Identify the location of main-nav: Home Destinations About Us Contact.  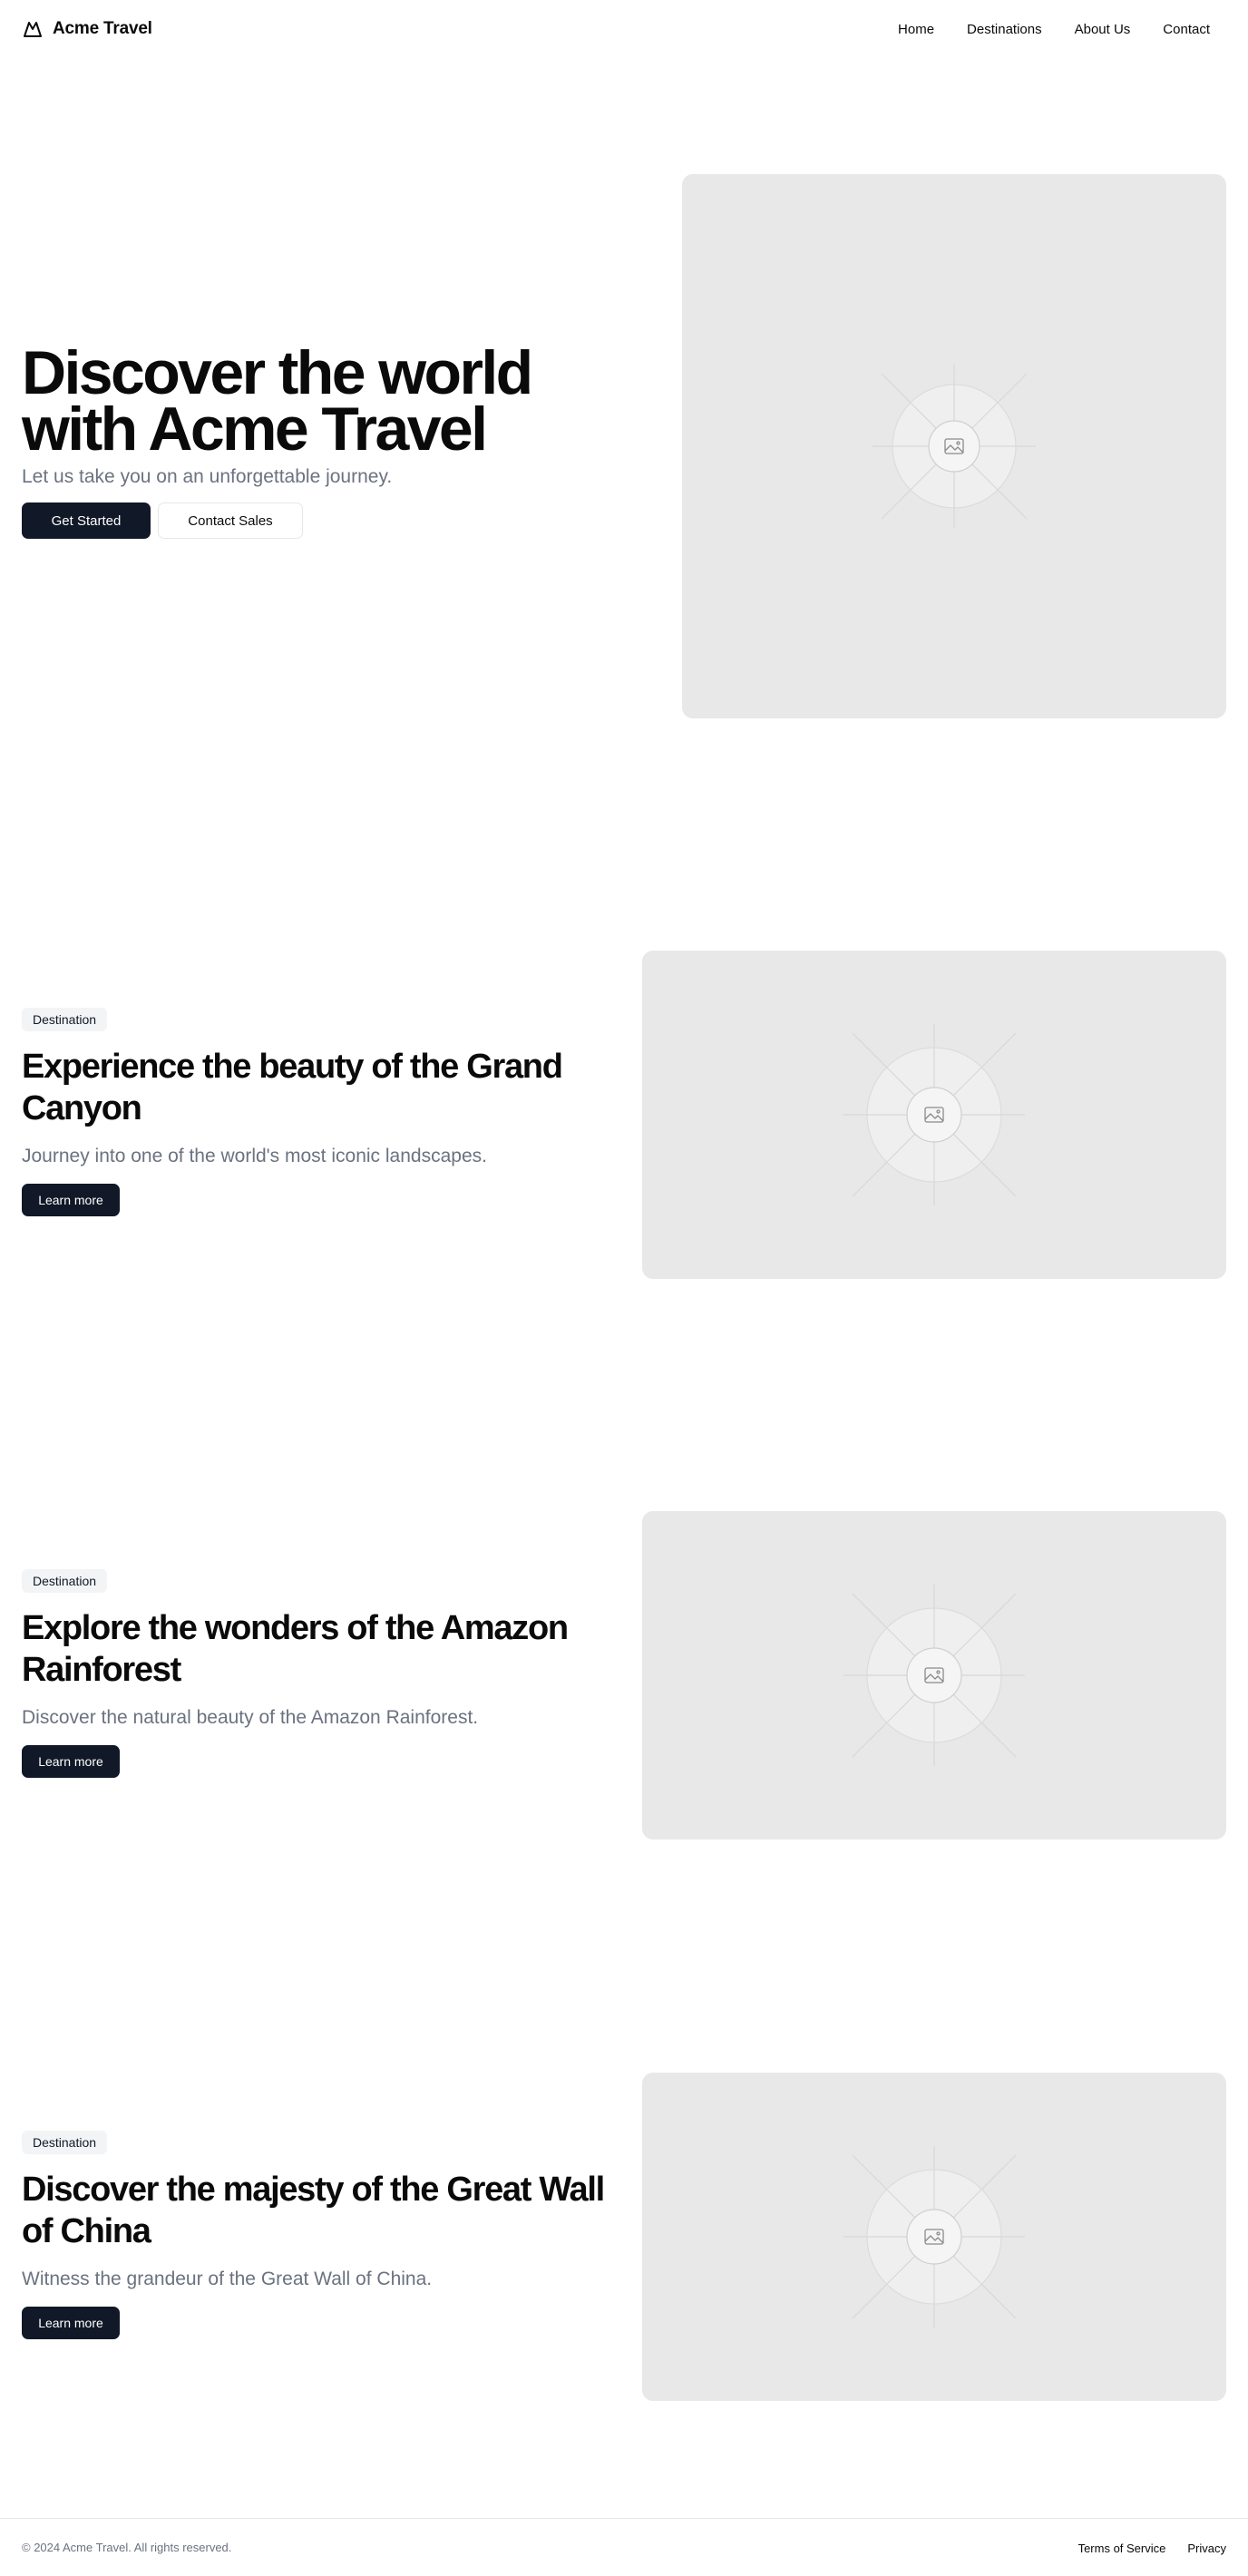
(1054, 29).